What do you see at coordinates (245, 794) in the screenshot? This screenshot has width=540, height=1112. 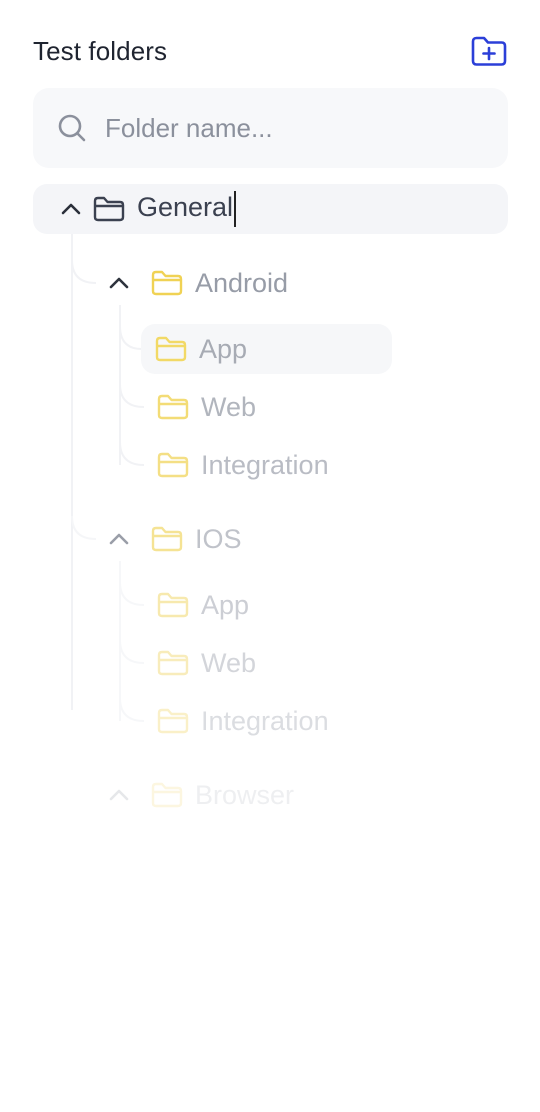 I see `tree-item-label: Browser` at bounding box center [245, 794].